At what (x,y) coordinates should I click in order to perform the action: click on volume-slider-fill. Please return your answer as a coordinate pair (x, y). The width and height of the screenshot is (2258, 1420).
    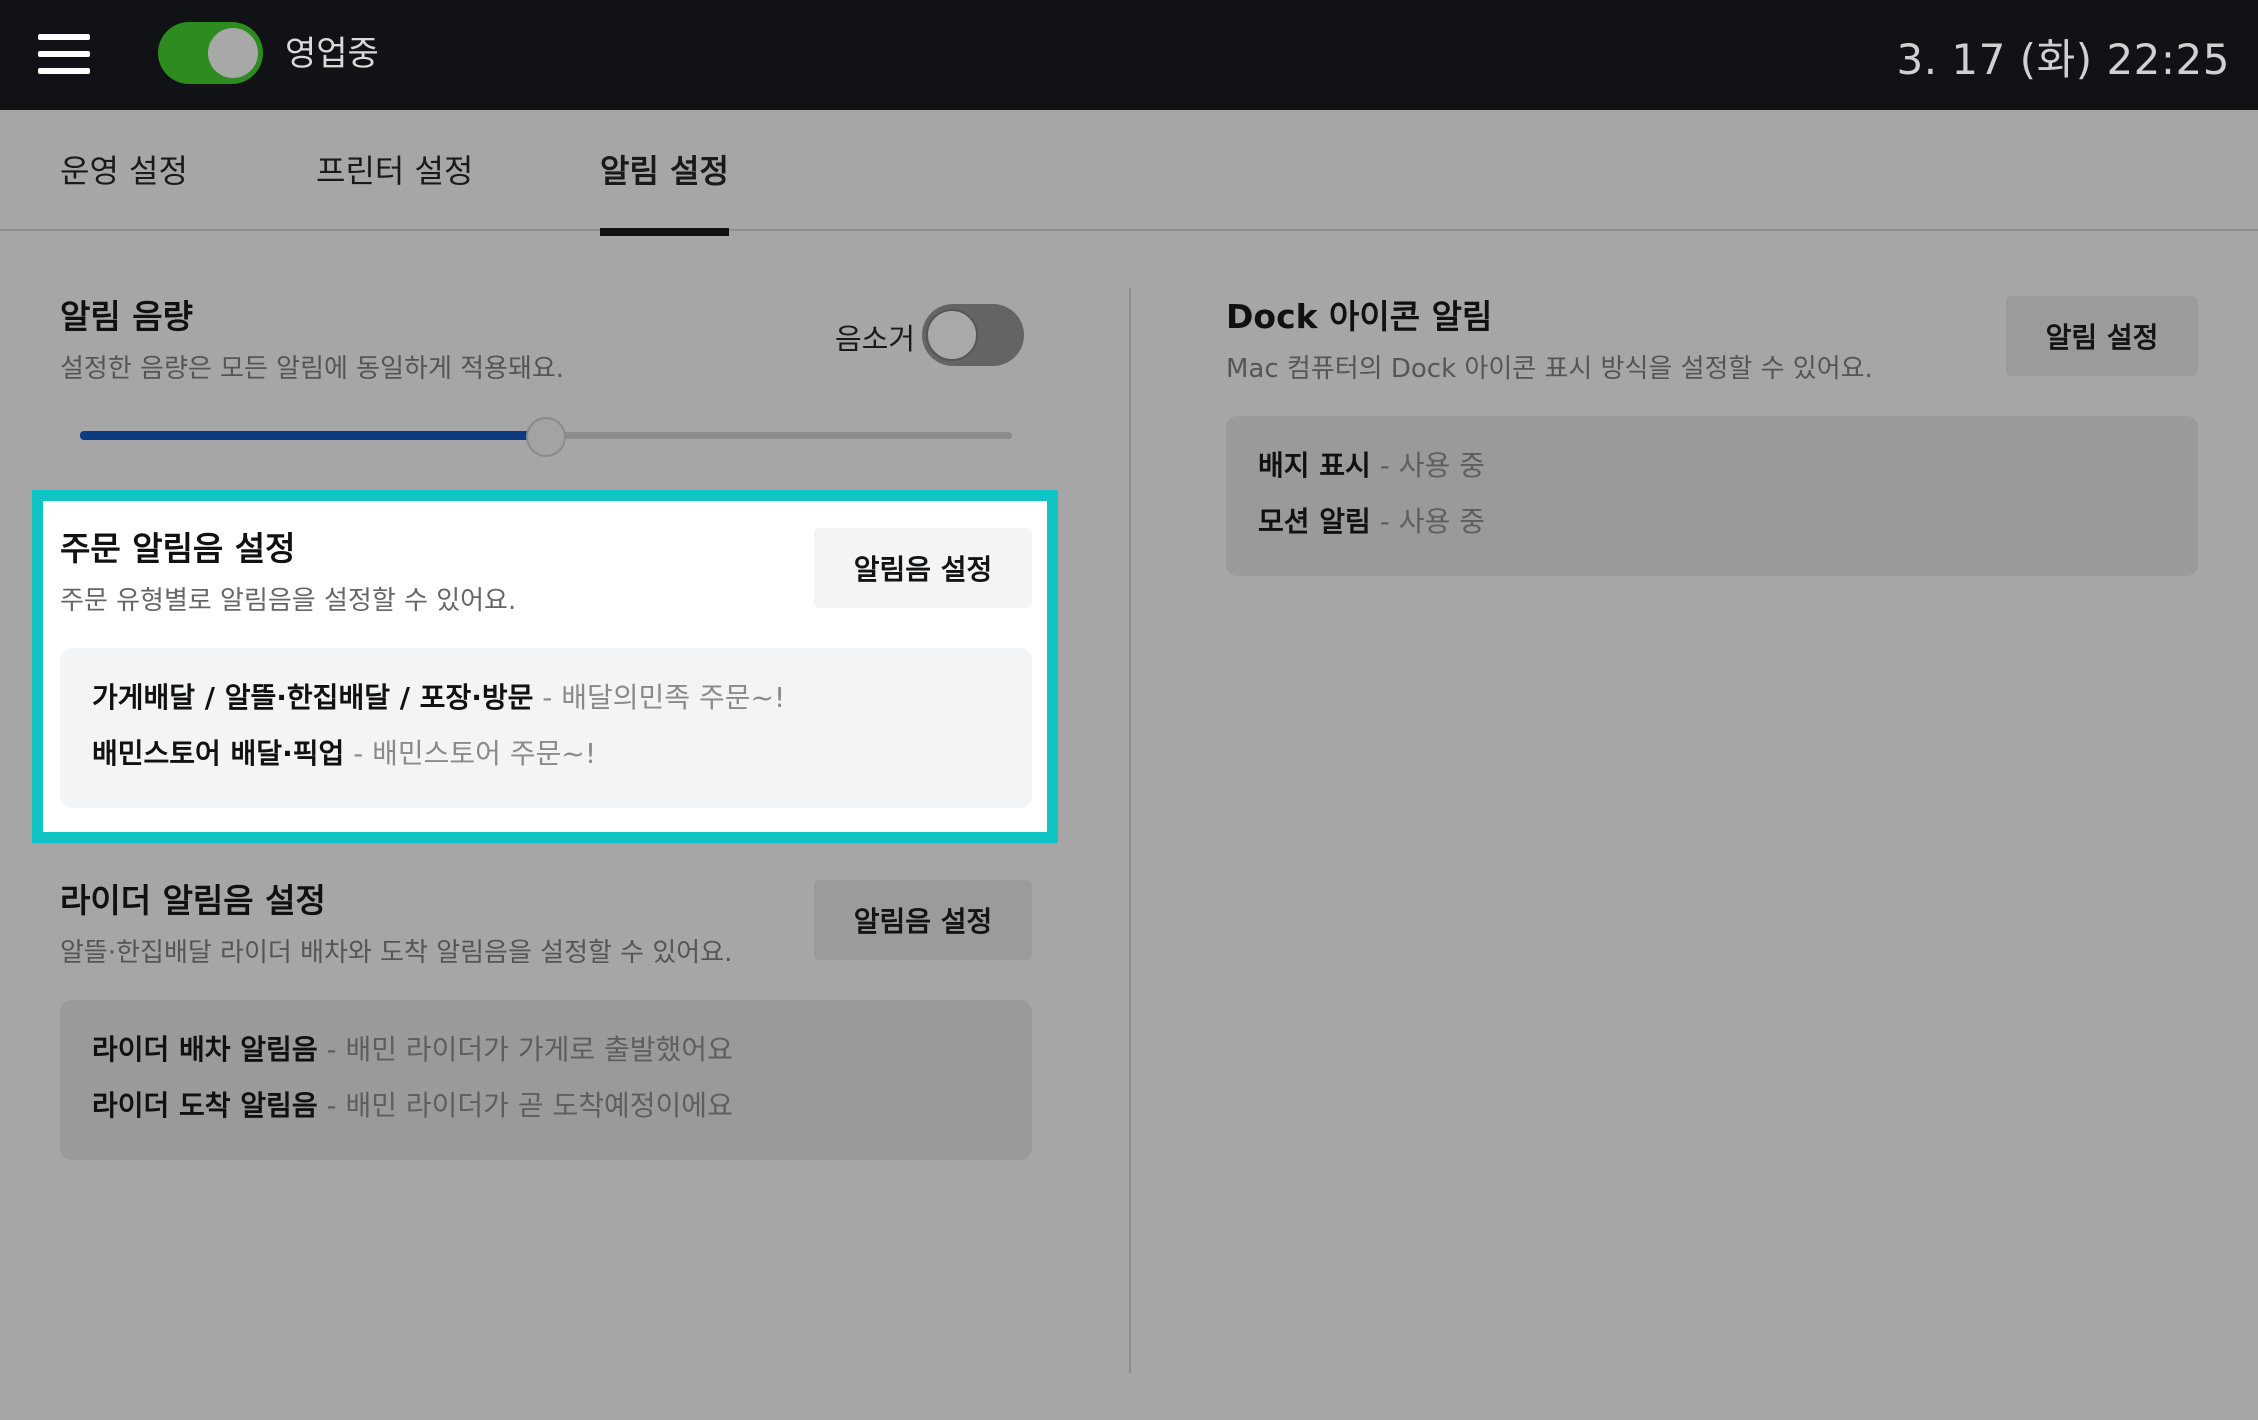
    Looking at the image, I should click on (313, 435).